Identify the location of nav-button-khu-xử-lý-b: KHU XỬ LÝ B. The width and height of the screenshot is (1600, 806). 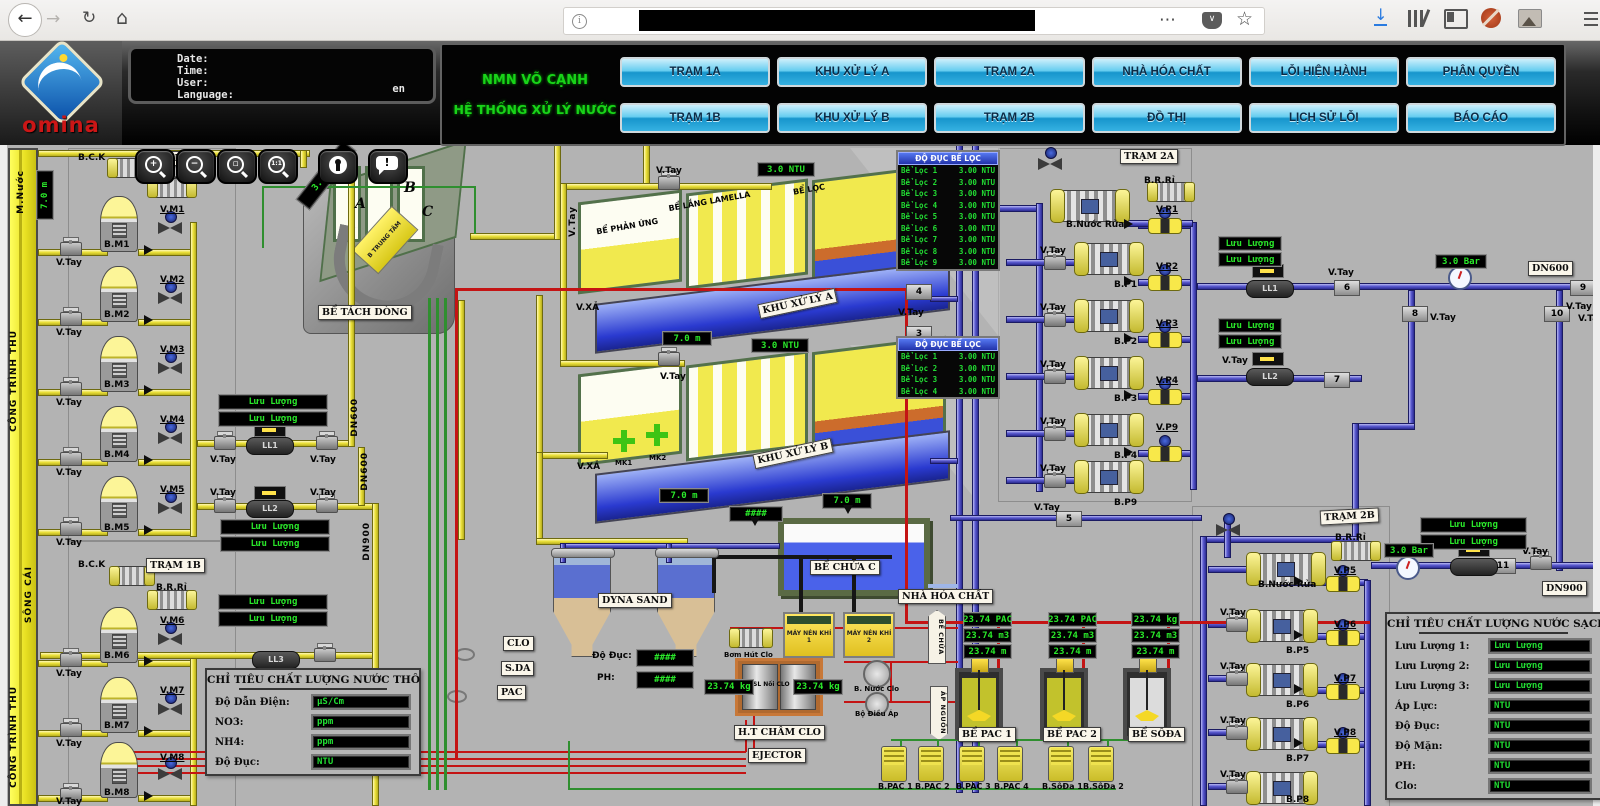
(852, 118).